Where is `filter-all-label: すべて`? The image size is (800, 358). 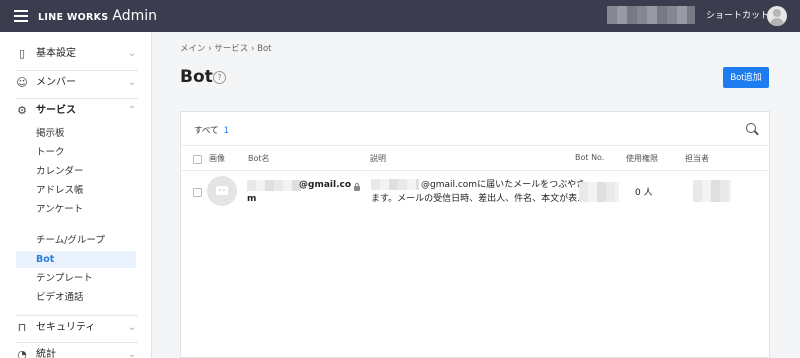
filter-all-label: すべて is located at coordinates (206, 131).